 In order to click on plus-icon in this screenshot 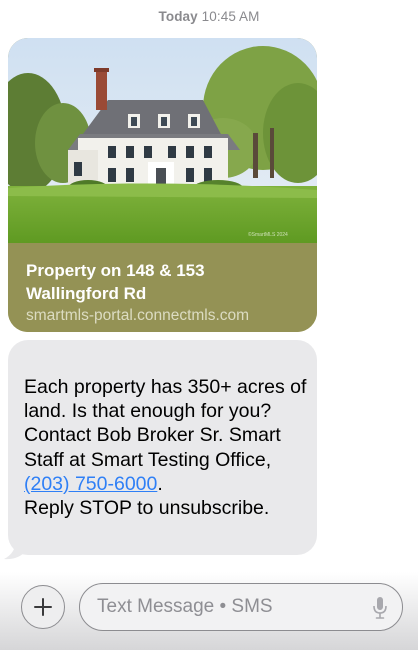, I will do `click(43, 607)`.